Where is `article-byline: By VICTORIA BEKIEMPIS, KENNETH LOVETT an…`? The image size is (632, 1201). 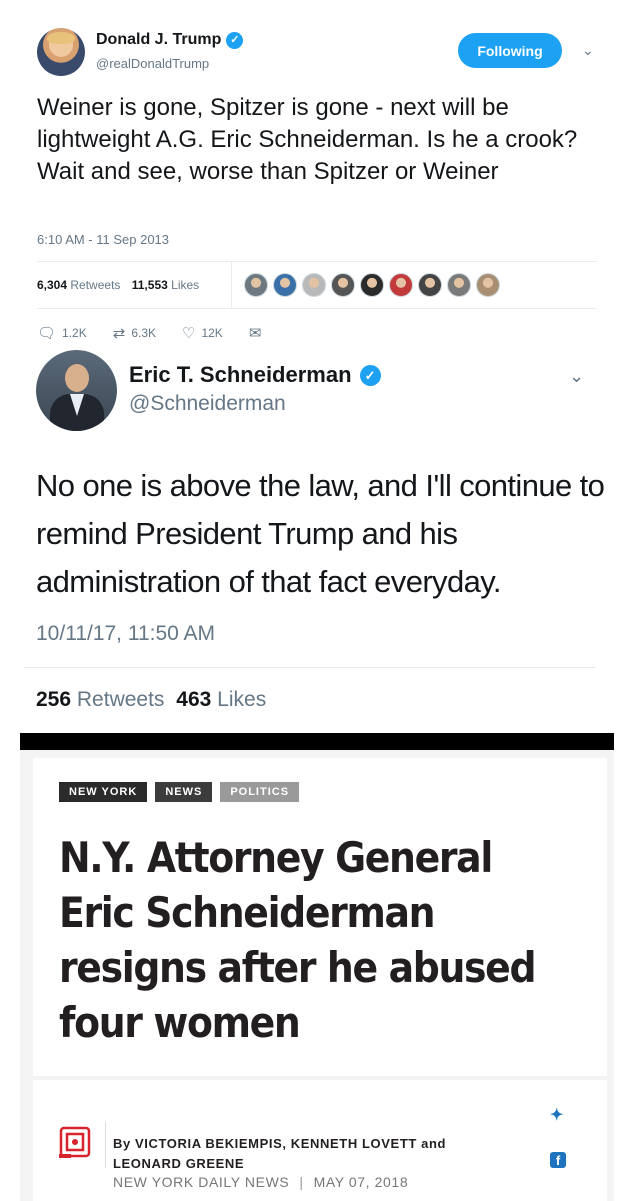
article-byline: By VICTORIA BEKIEMPIS, KENNETH LOVETT an… is located at coordinates (280, 1153).